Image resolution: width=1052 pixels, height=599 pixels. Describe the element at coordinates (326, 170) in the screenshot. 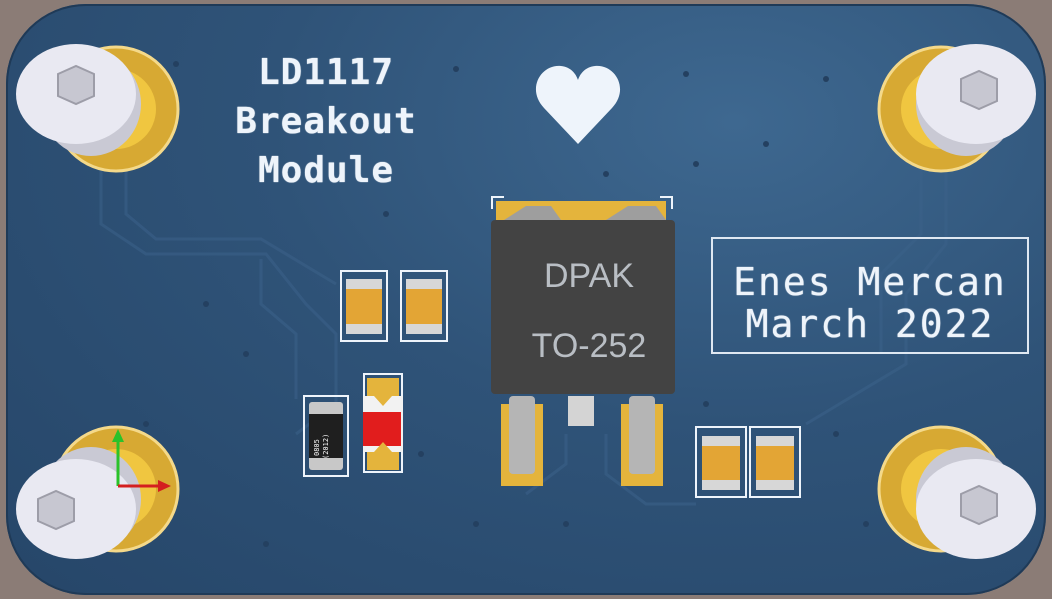

I see `title-line-3: Module` at that location.